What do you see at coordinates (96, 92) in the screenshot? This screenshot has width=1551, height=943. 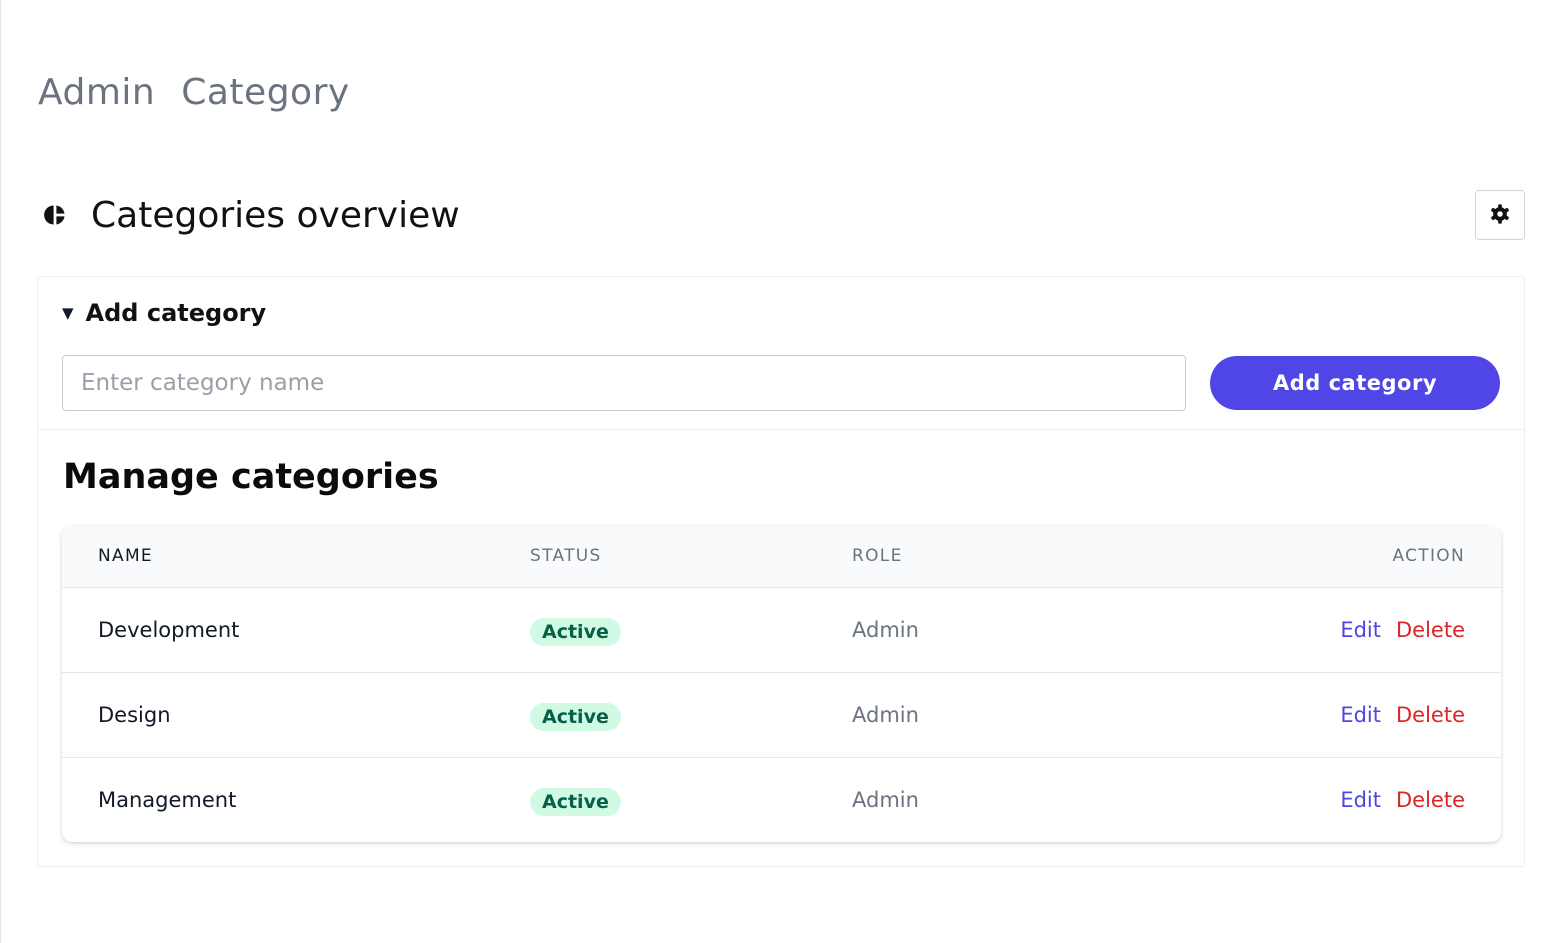 I see `breadcrumb-item-admin: Admin` at bounding box center [96, 92].